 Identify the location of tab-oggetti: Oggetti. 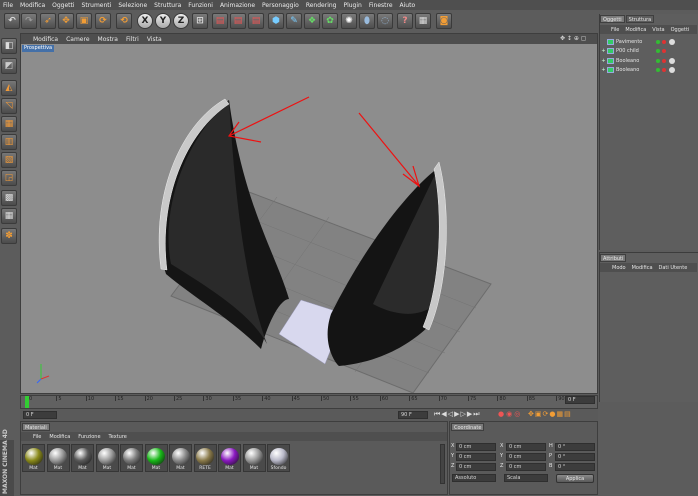
(612, 19).